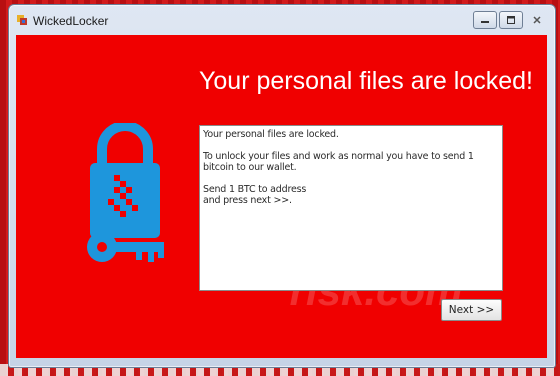 Image resolution: width=560 pixels, height=376 pixels. Describe the element at coordinates (247, 200) in the screenshot. I see `message-line-3b: and press next >>.` at that location.